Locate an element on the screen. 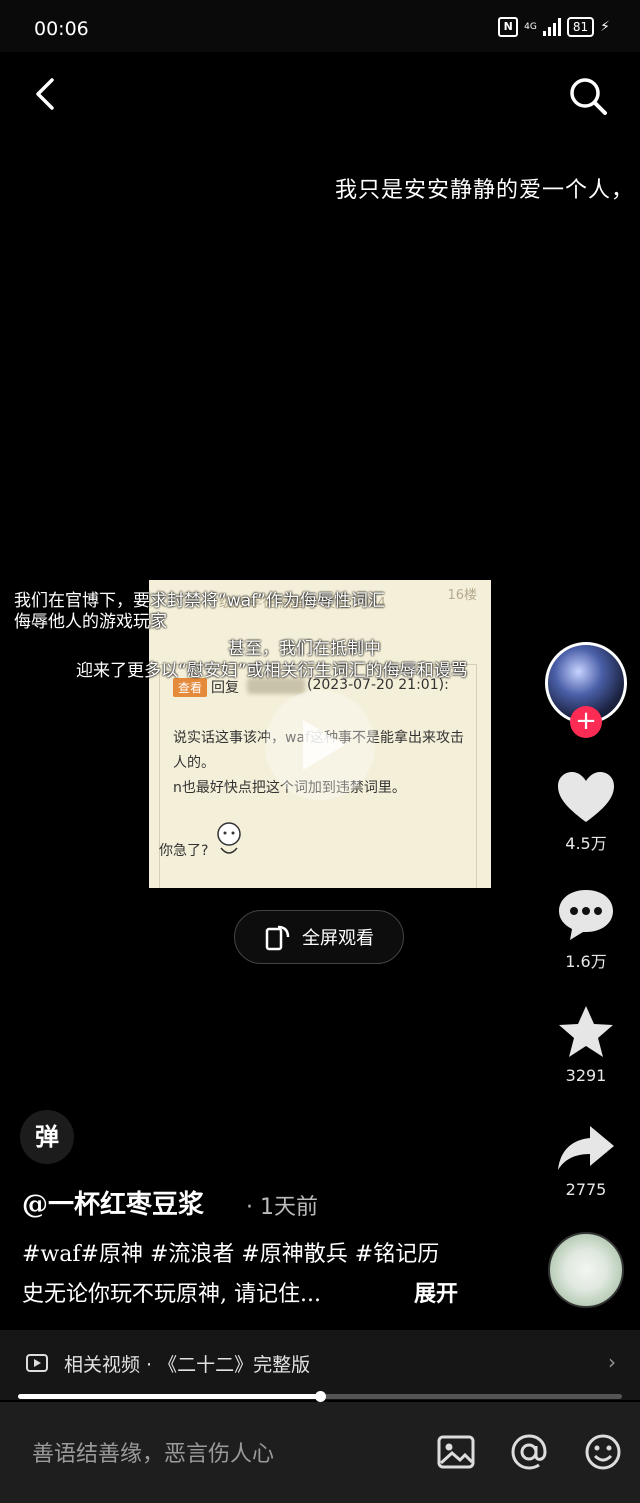 The image size is (640, 1503). search-button is located at coordinates (588, 96).